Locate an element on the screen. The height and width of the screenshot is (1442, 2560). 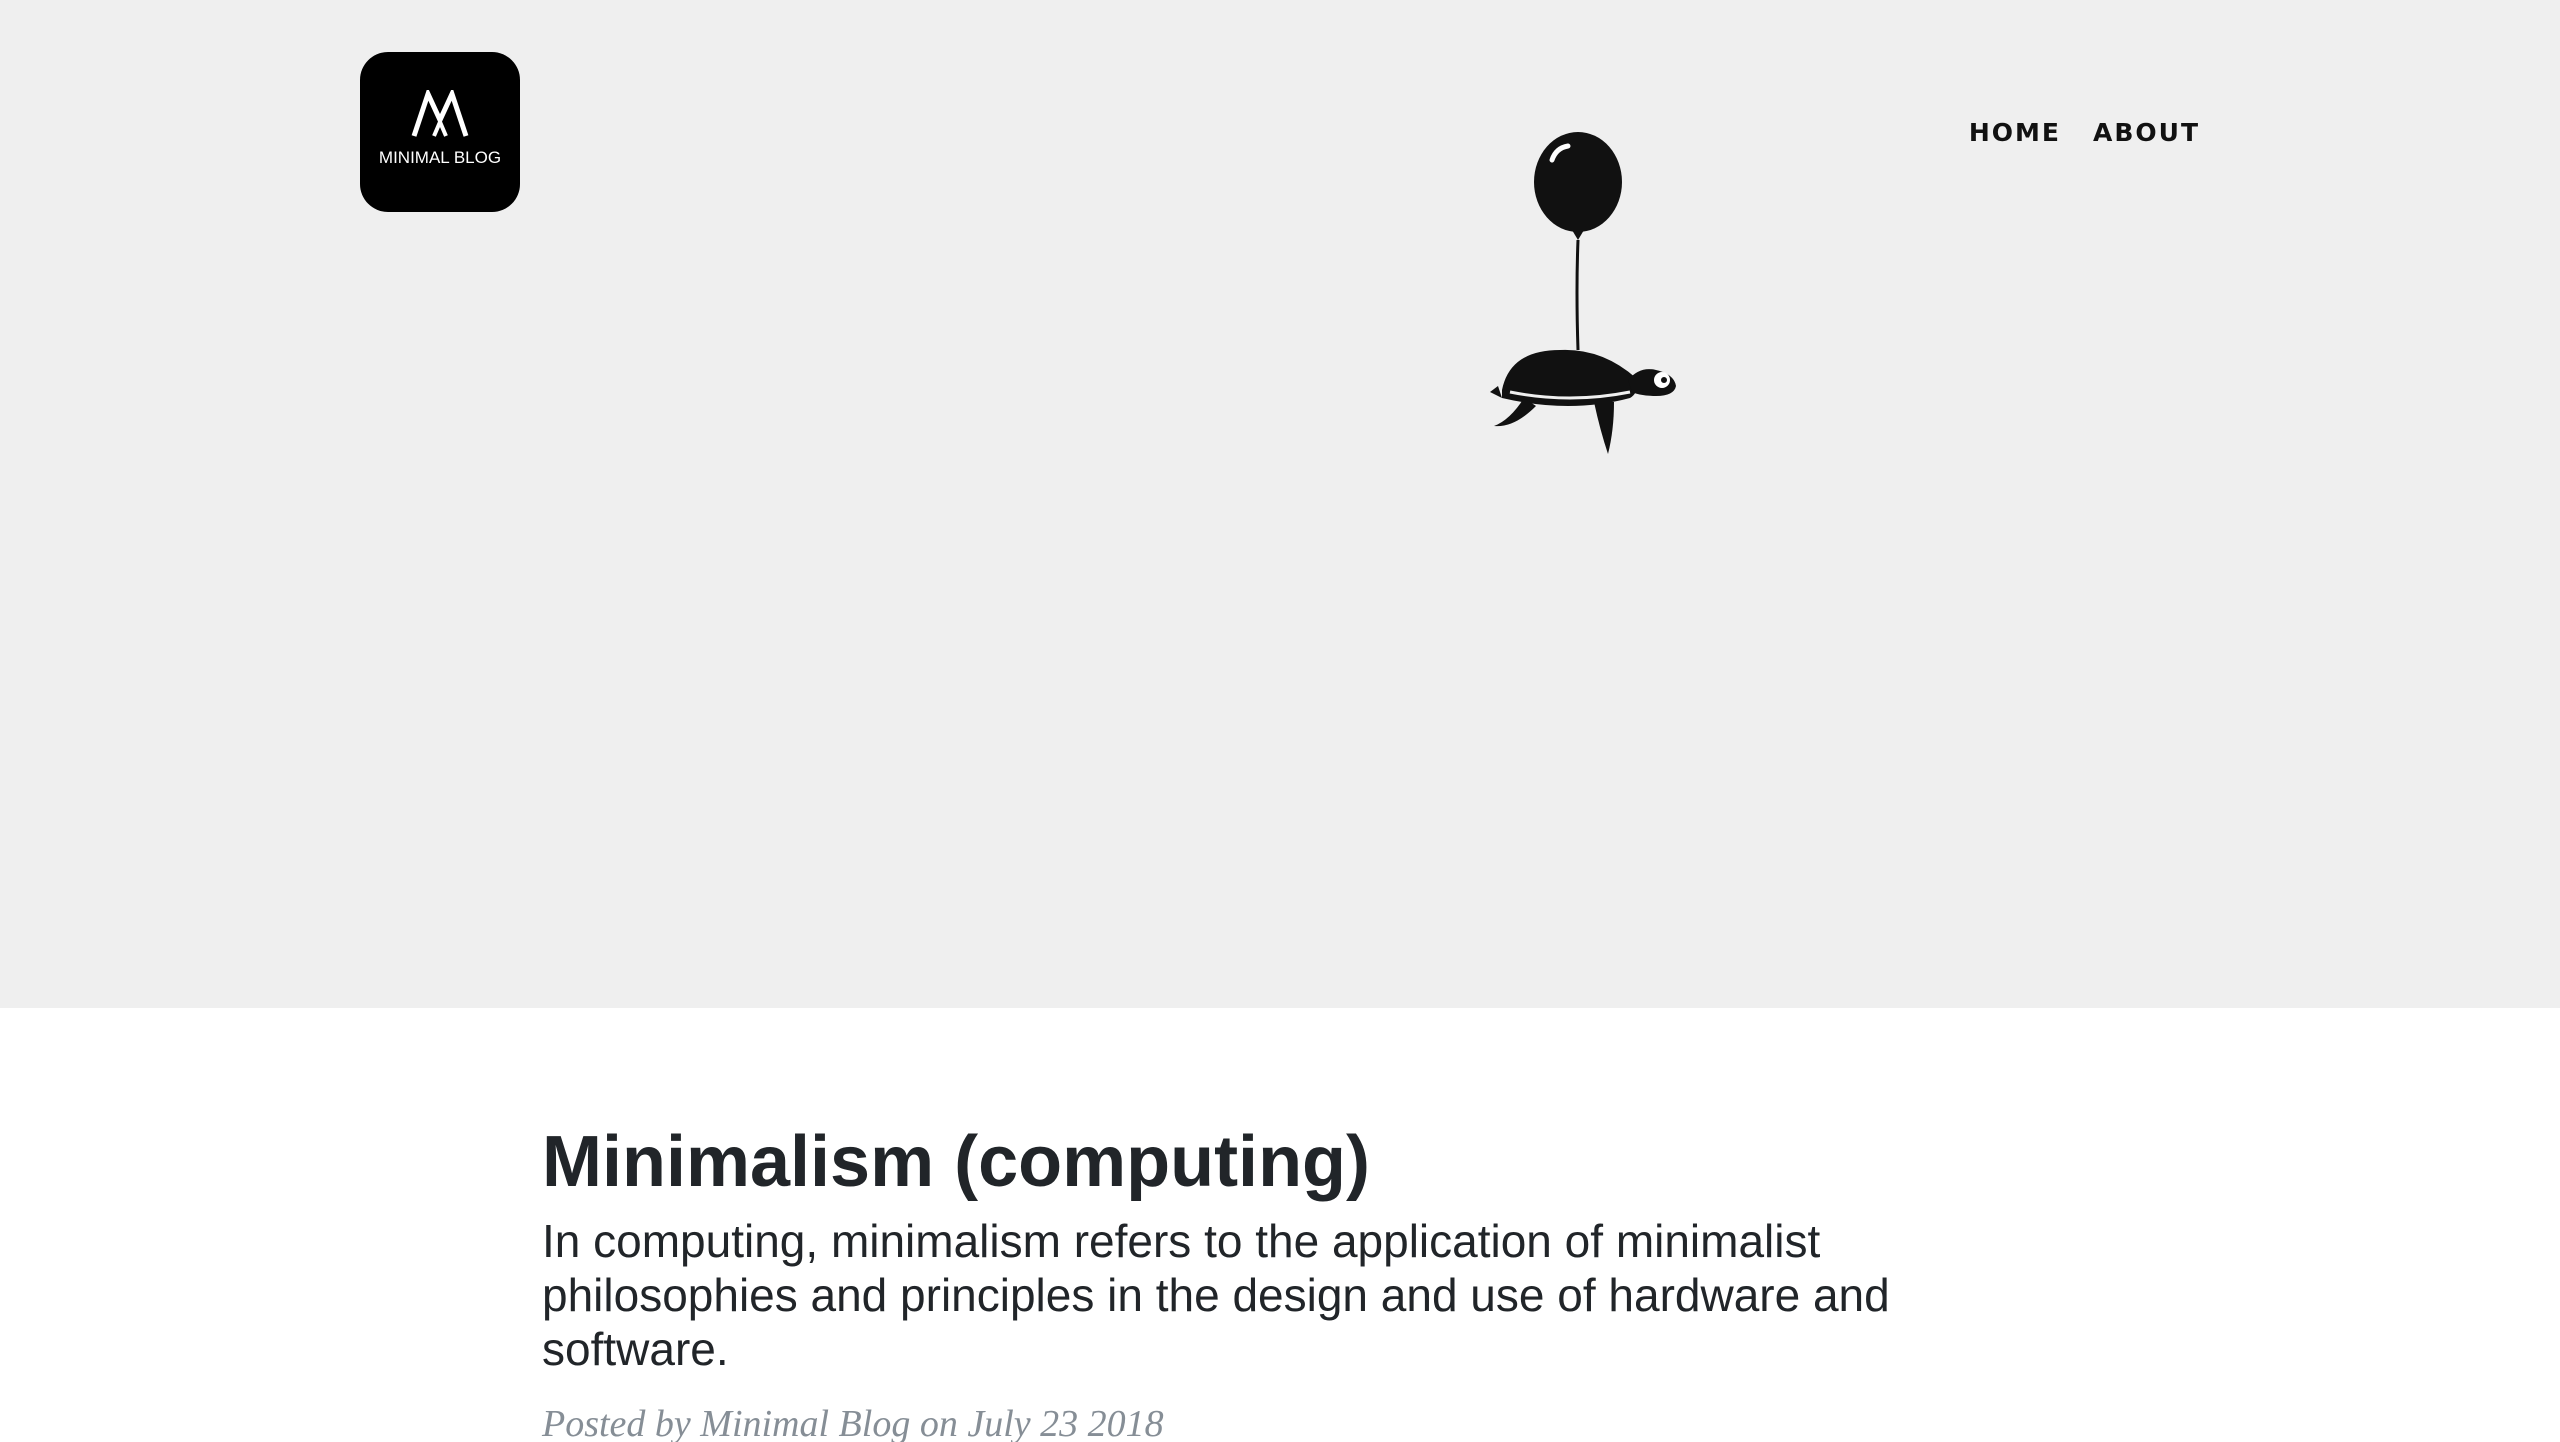
turtle-balloon-illustration is located at coordinates (1583, 293).